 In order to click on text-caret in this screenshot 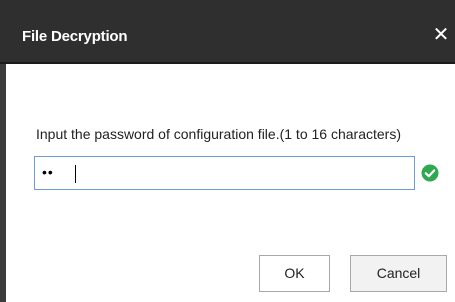, I will do `click(75, 174)`.